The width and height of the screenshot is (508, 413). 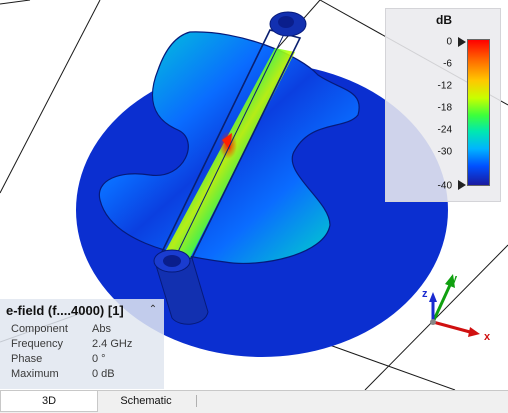 What do you see at coordinates (39, 329) in the screenshot?
I see `info-label: Component` at bounding box center [39, 329].